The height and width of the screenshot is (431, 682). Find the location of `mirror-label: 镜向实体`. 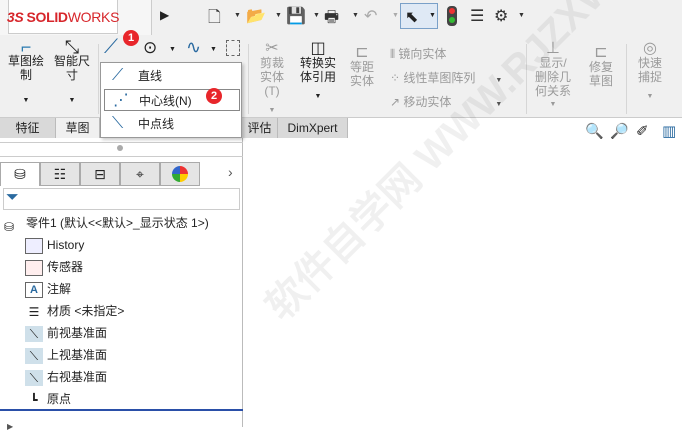

mirror-label: 镜向实体 is located at coordinates (422, 54).